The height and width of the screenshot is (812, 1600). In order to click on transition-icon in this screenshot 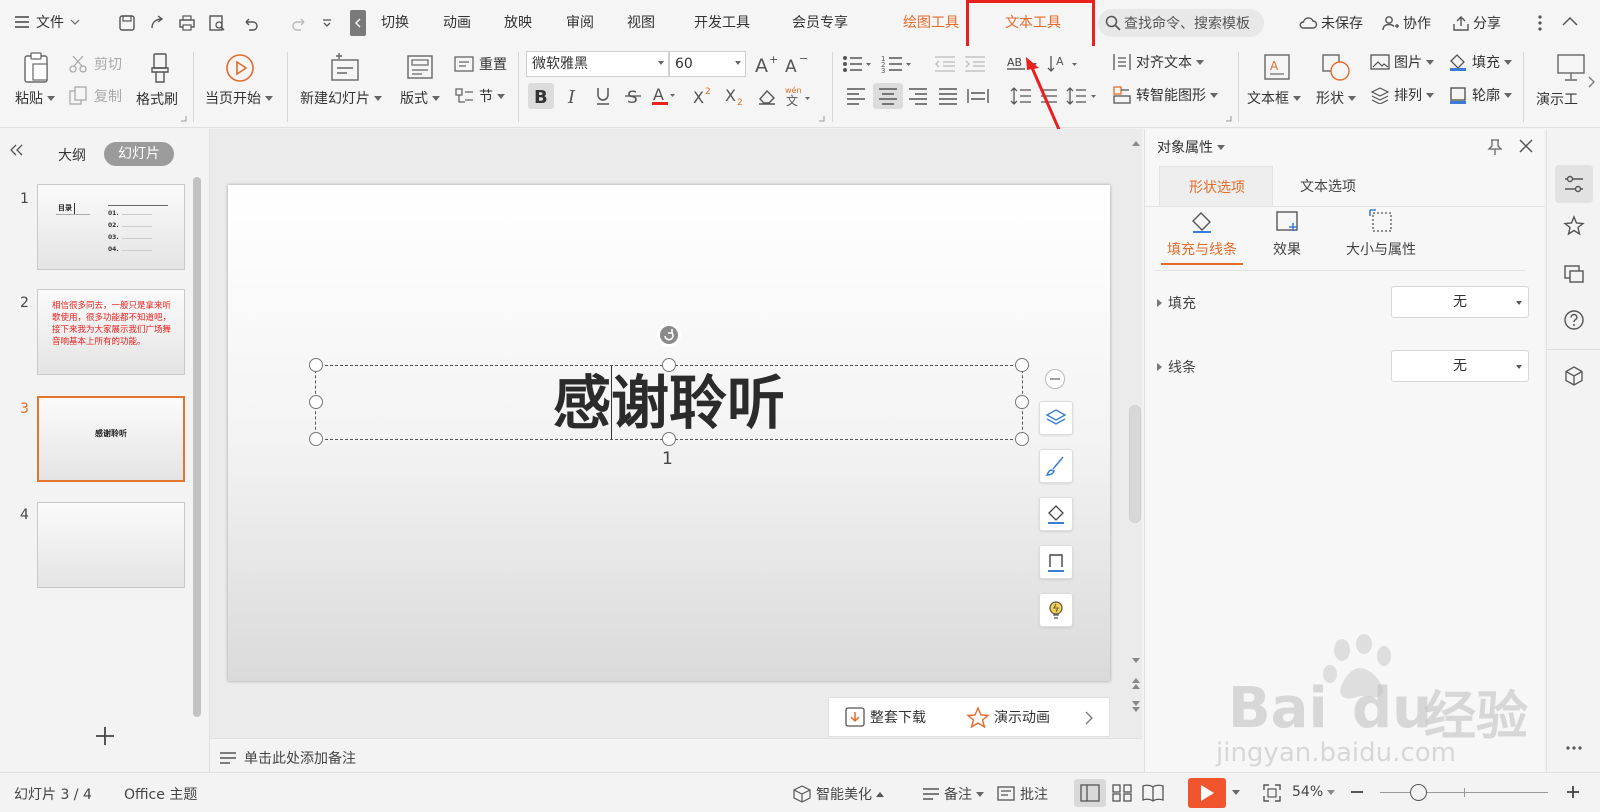, I will do `click(1574, 274)`.